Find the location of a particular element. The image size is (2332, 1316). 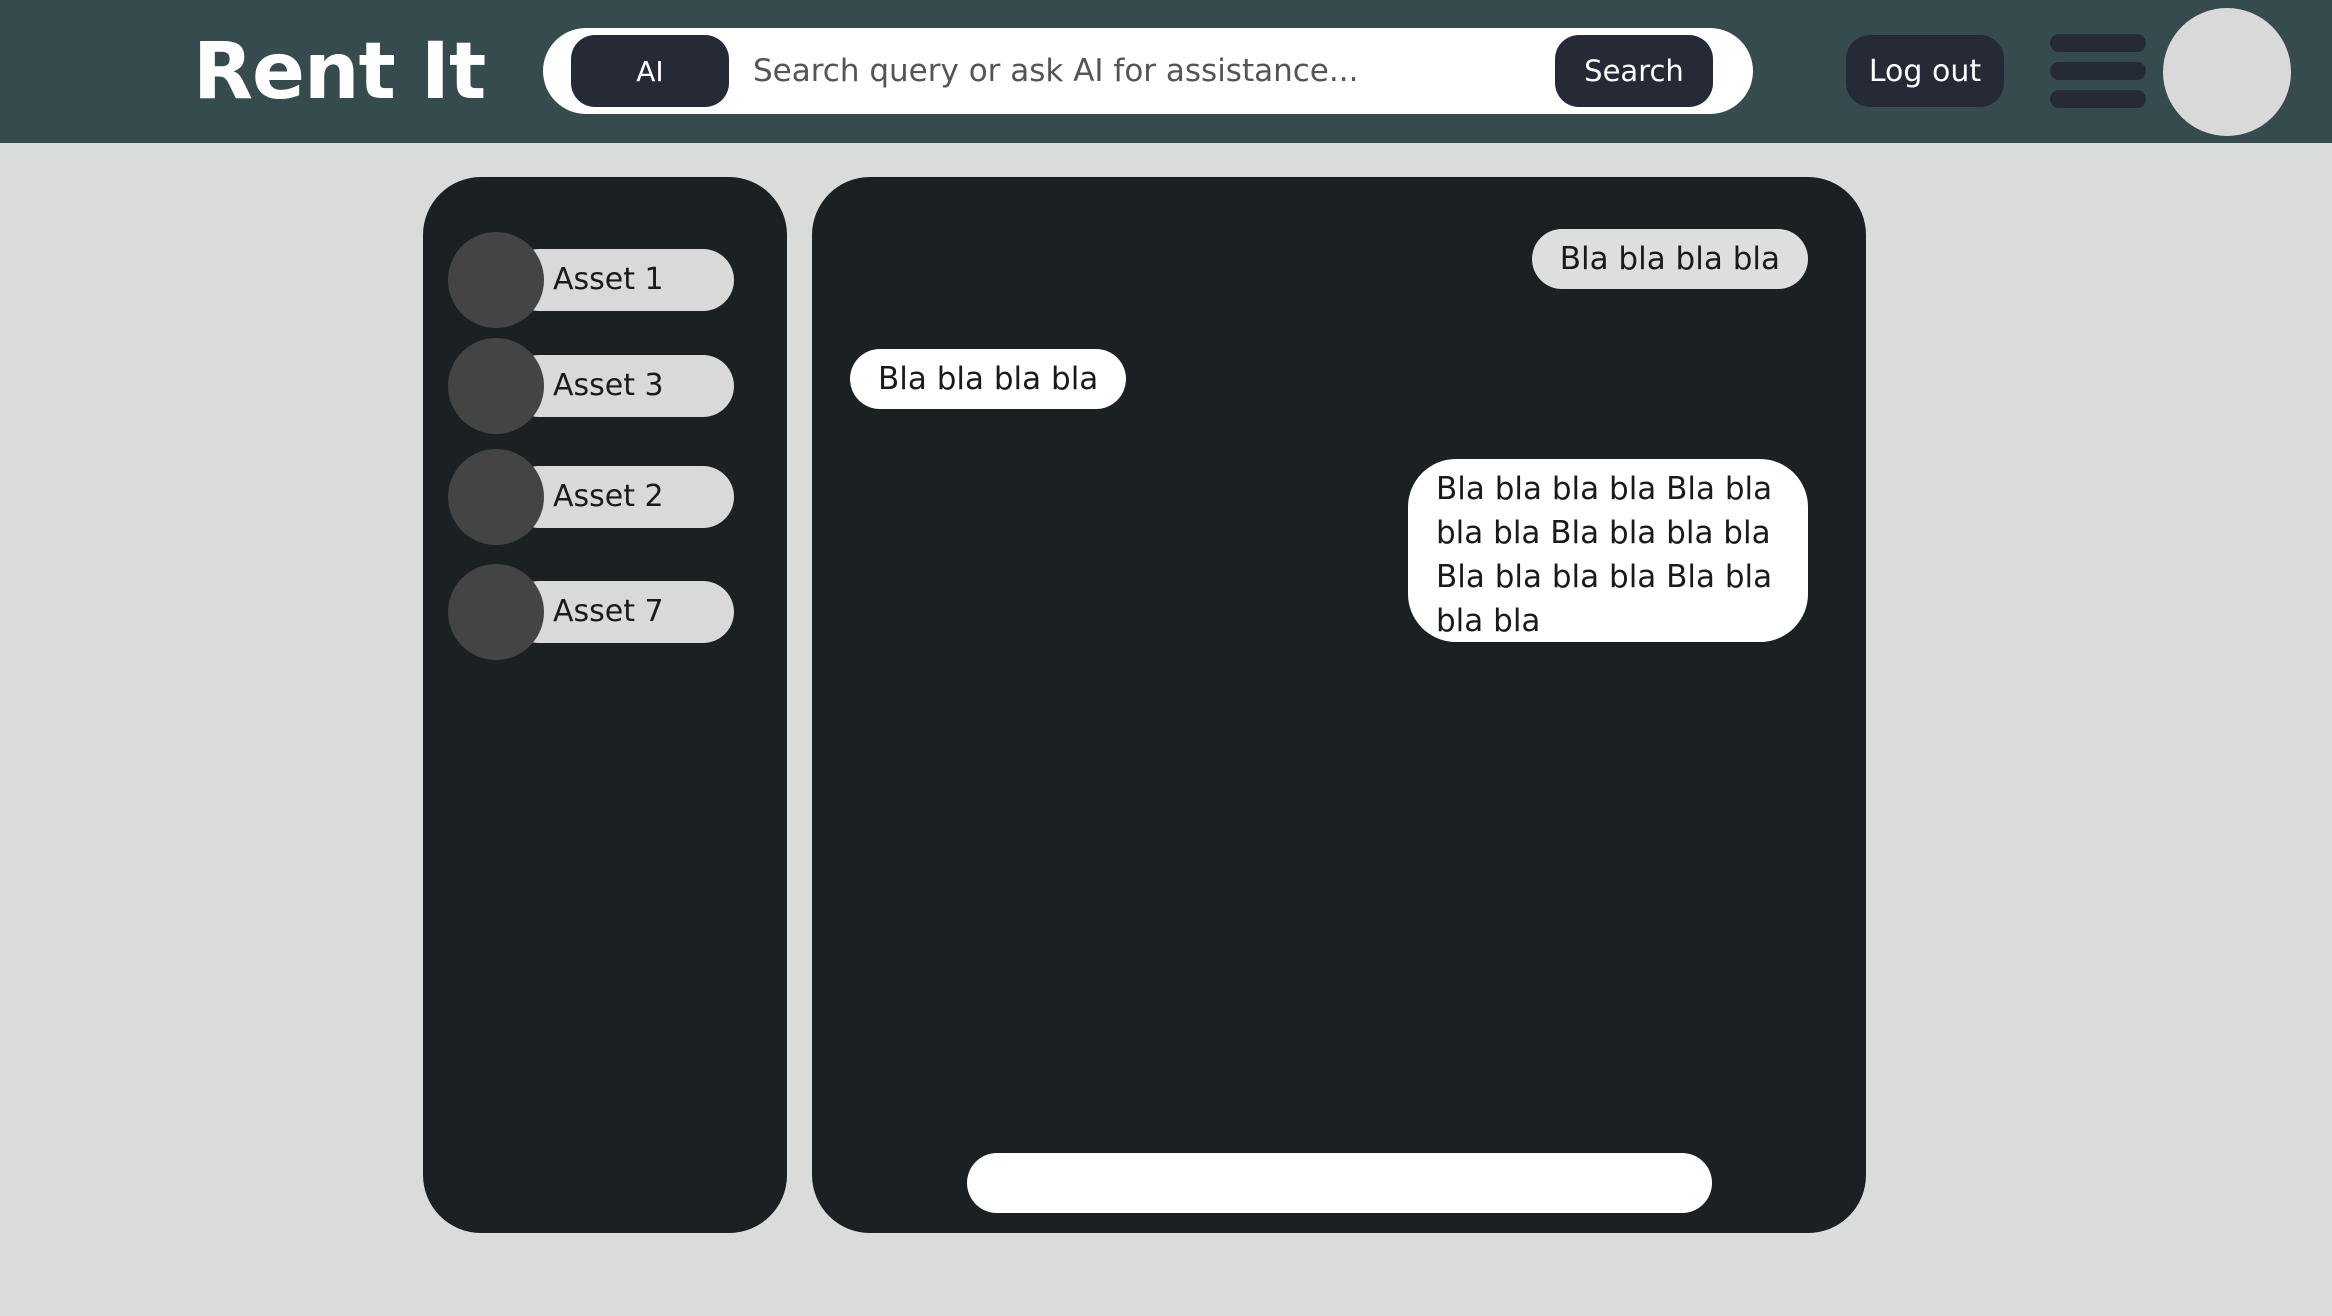

asset-item: Asset 1 is located at coordinates (591, 280).